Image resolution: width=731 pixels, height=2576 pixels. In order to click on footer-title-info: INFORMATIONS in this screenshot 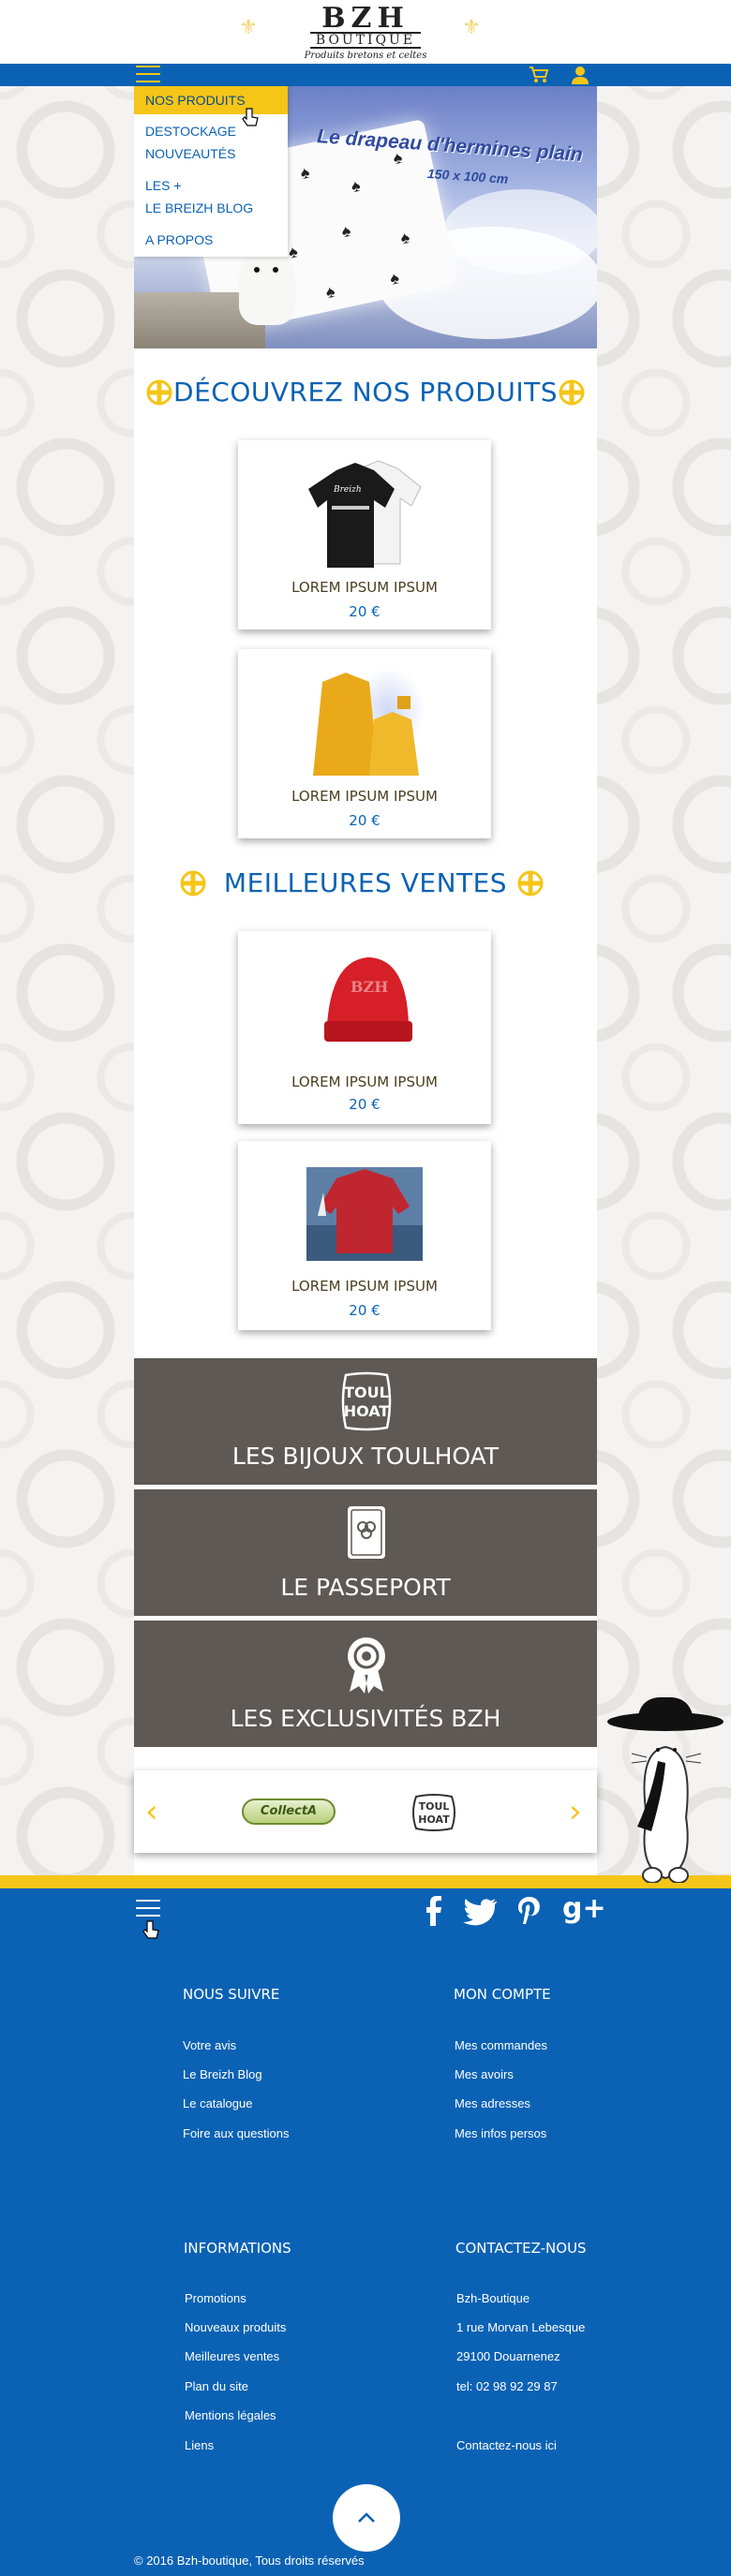, I will do `click(238, 2248)`.